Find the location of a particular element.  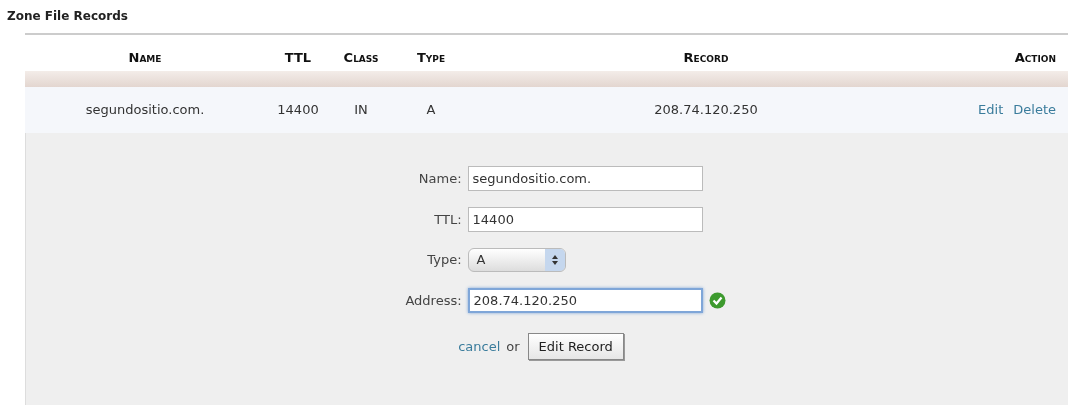

table-cell-text: segundositio.com. is located at coordinates (145, 110).